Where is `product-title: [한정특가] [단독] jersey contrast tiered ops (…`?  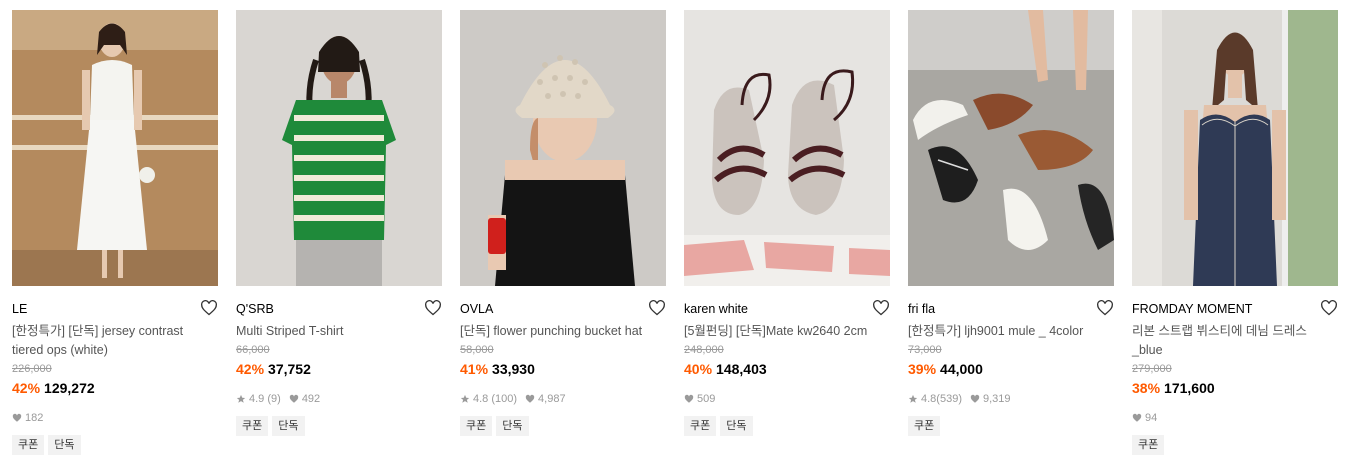 product-title: [한정특가] [단독] jersey contrast tiered ops (… is located at coordinates (107, 341).